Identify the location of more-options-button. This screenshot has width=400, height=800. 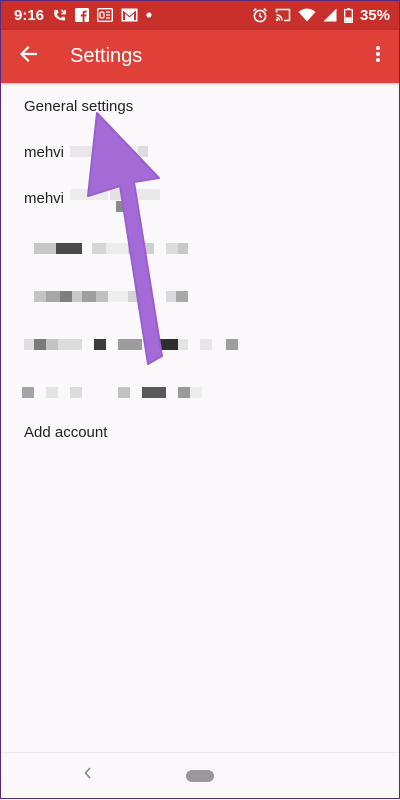
(378, 57).